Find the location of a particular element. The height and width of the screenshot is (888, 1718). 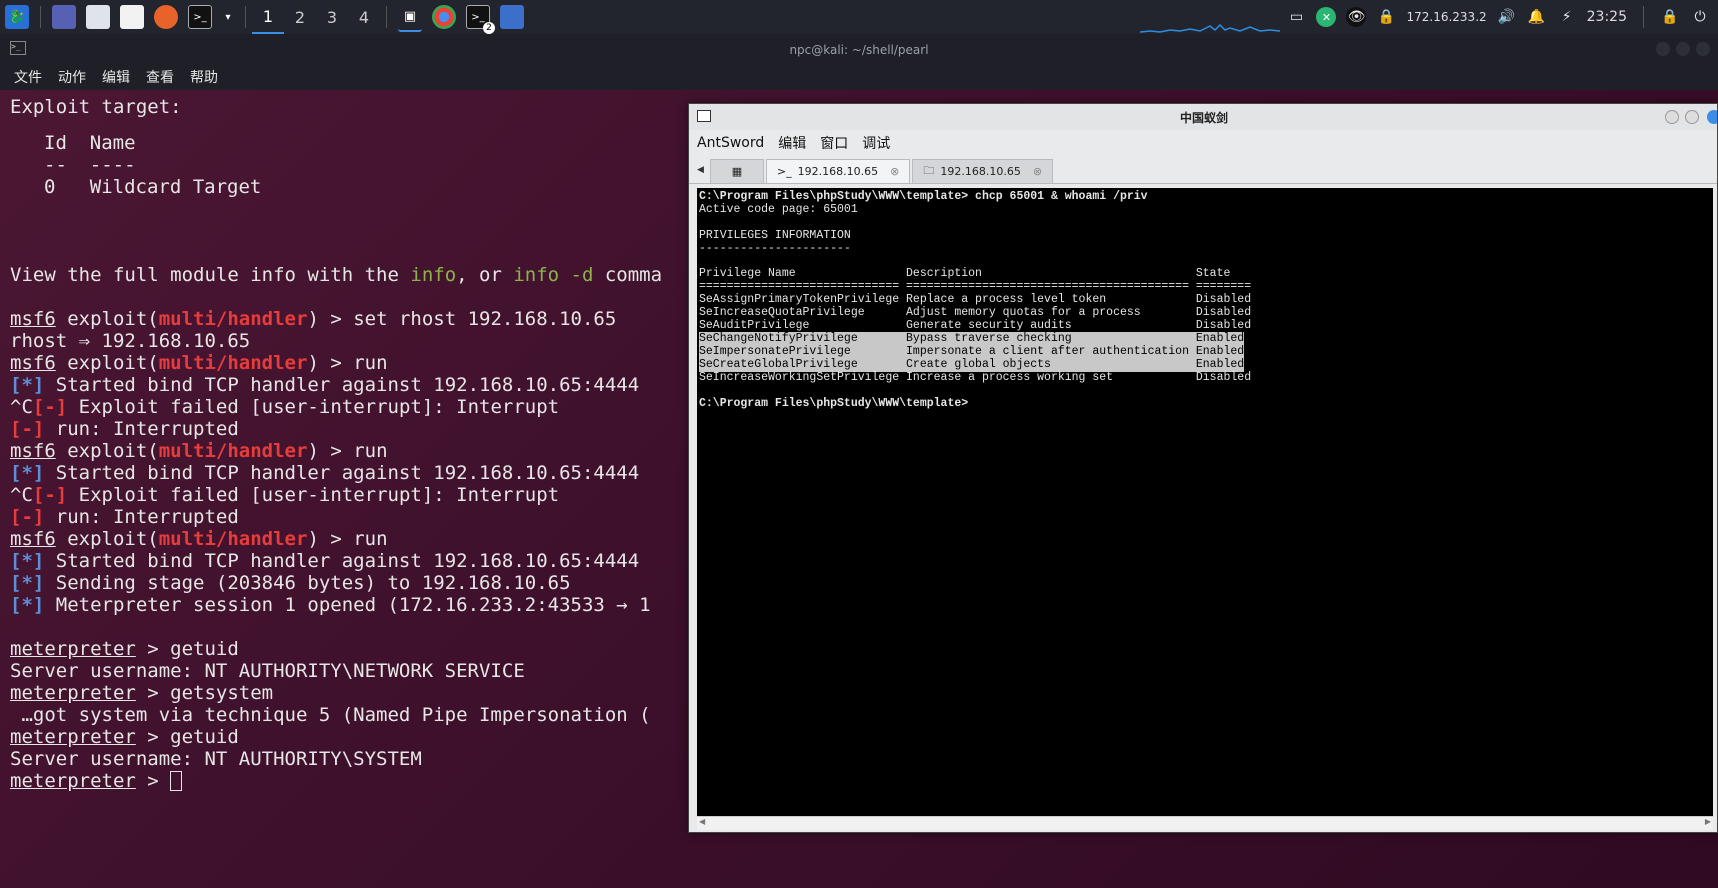

menu-view: 查看 is located at coordinates (160, 77).